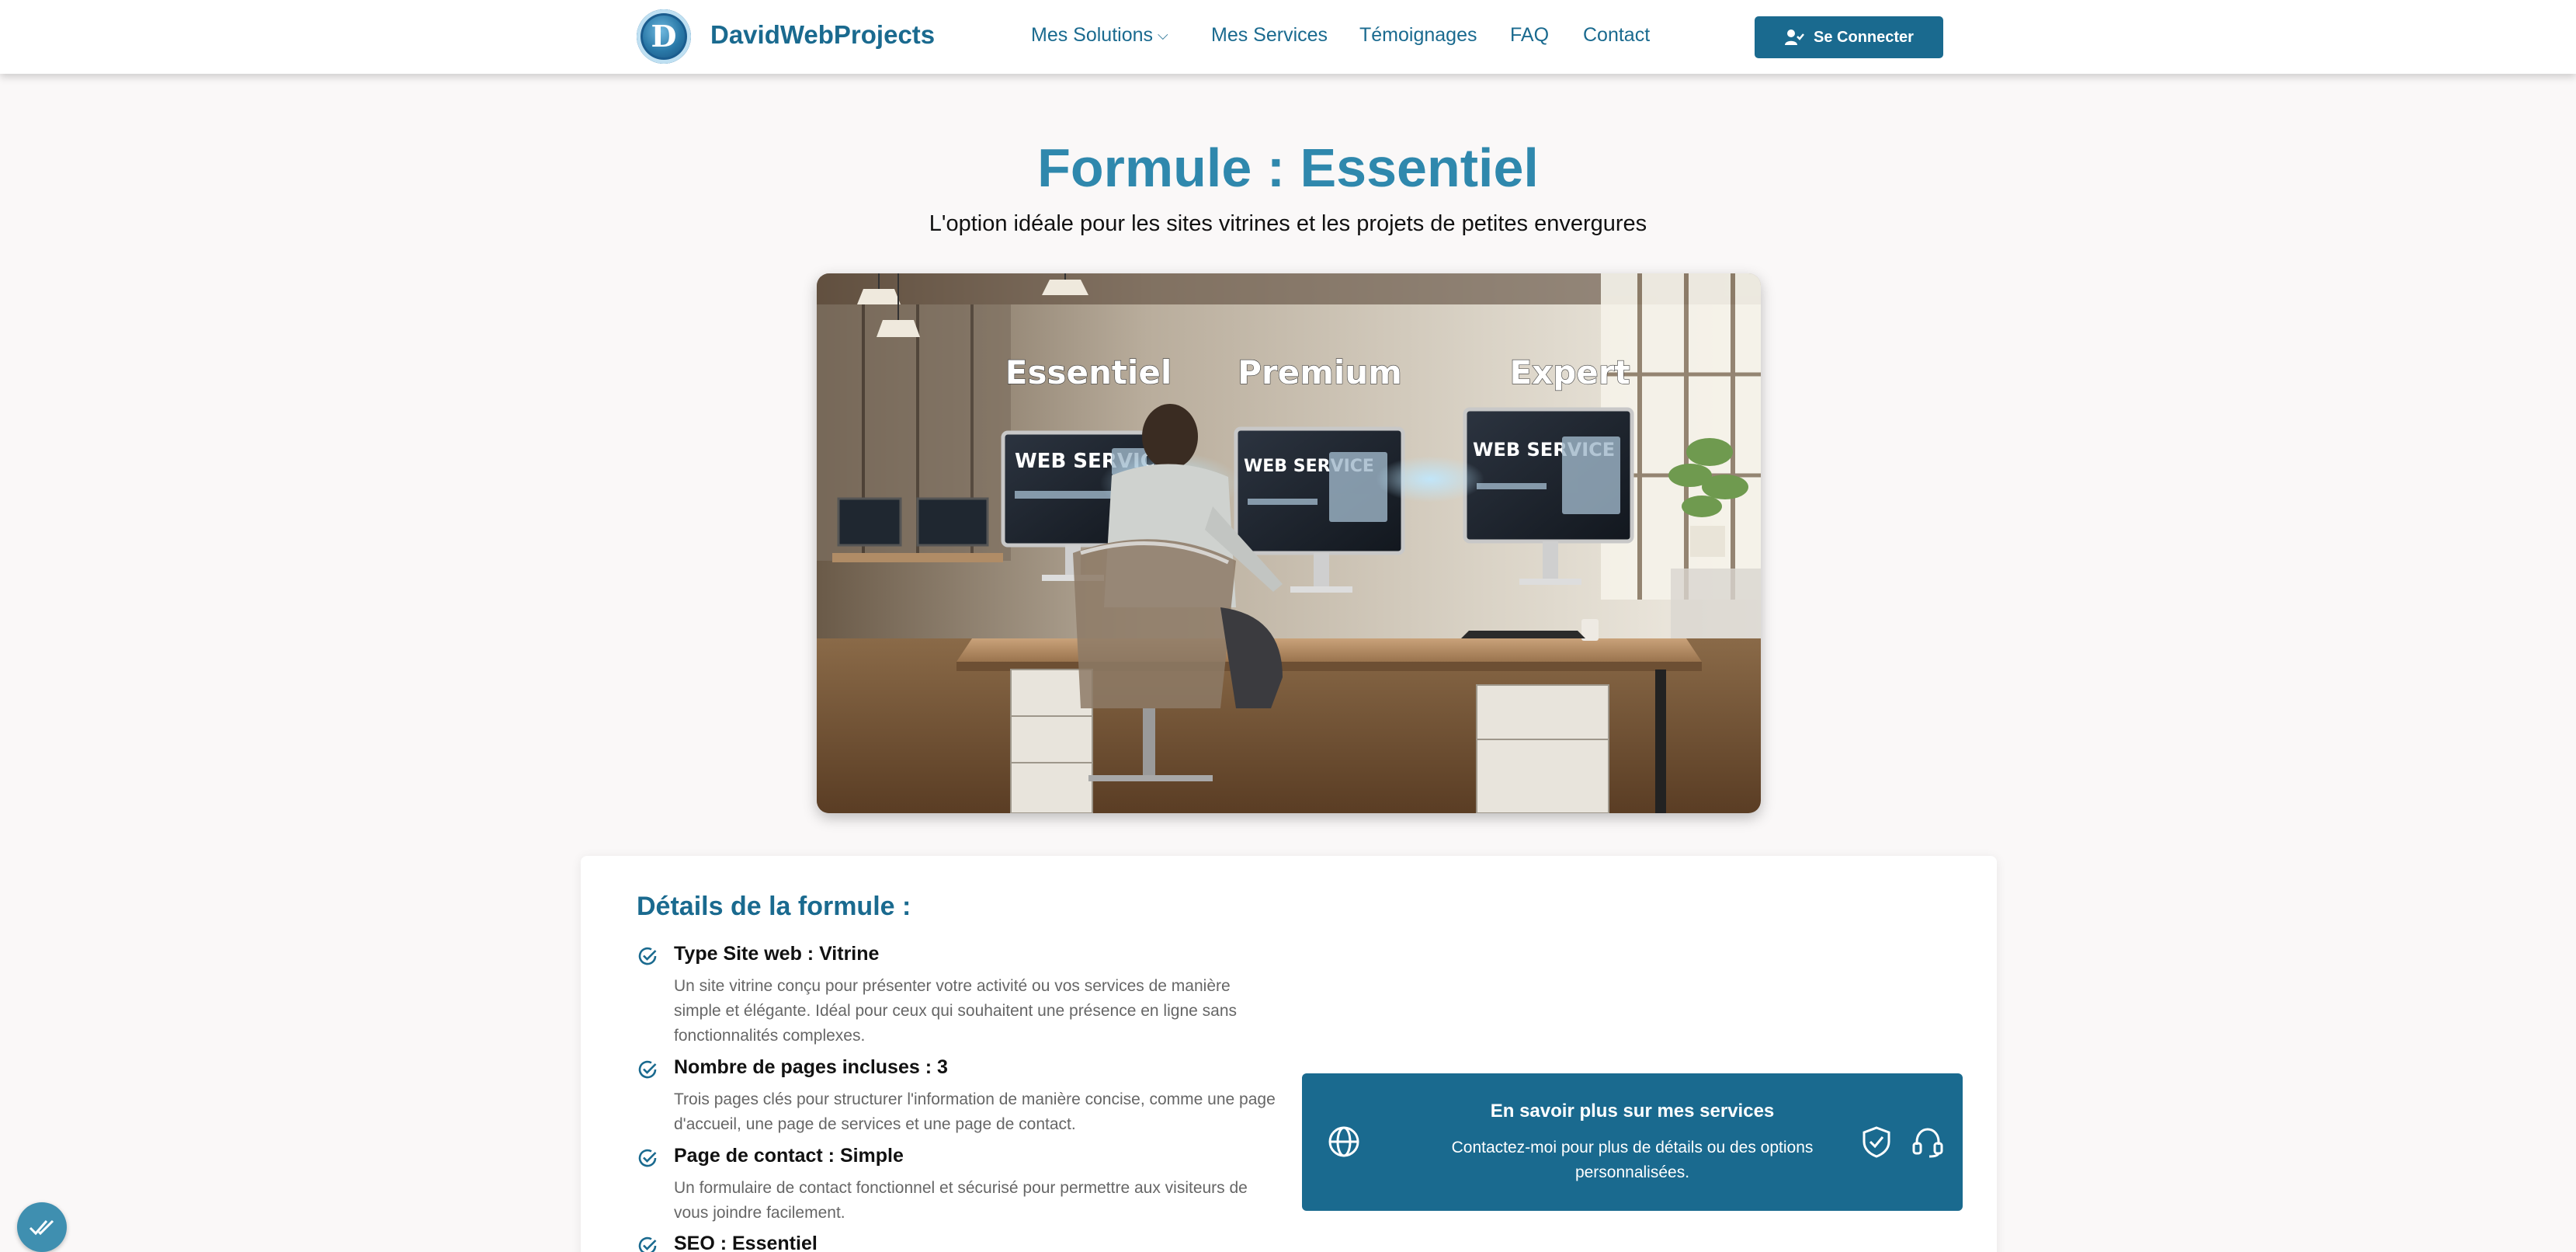 The height and width of the screenshot is (1252, 2576). What do you see at coordinates (1269, 35) in the screenshot?
I see `nav-mes-services: Mes Services` at bounding box center [1269, 35].